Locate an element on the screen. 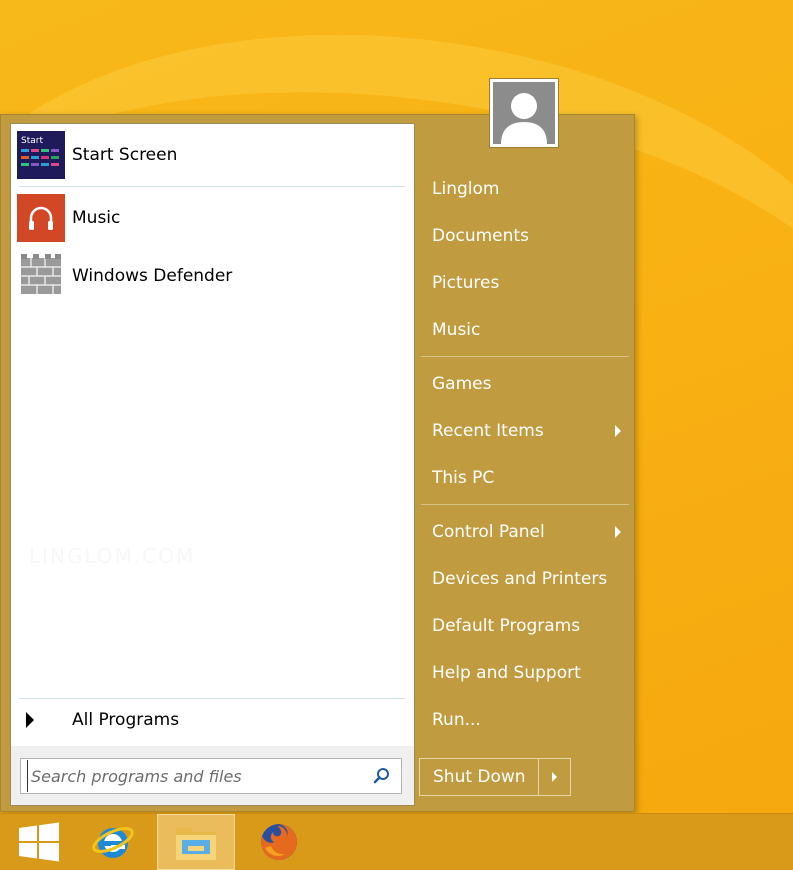  taskbar-internet-explorer is located at coordinates (113, 842).